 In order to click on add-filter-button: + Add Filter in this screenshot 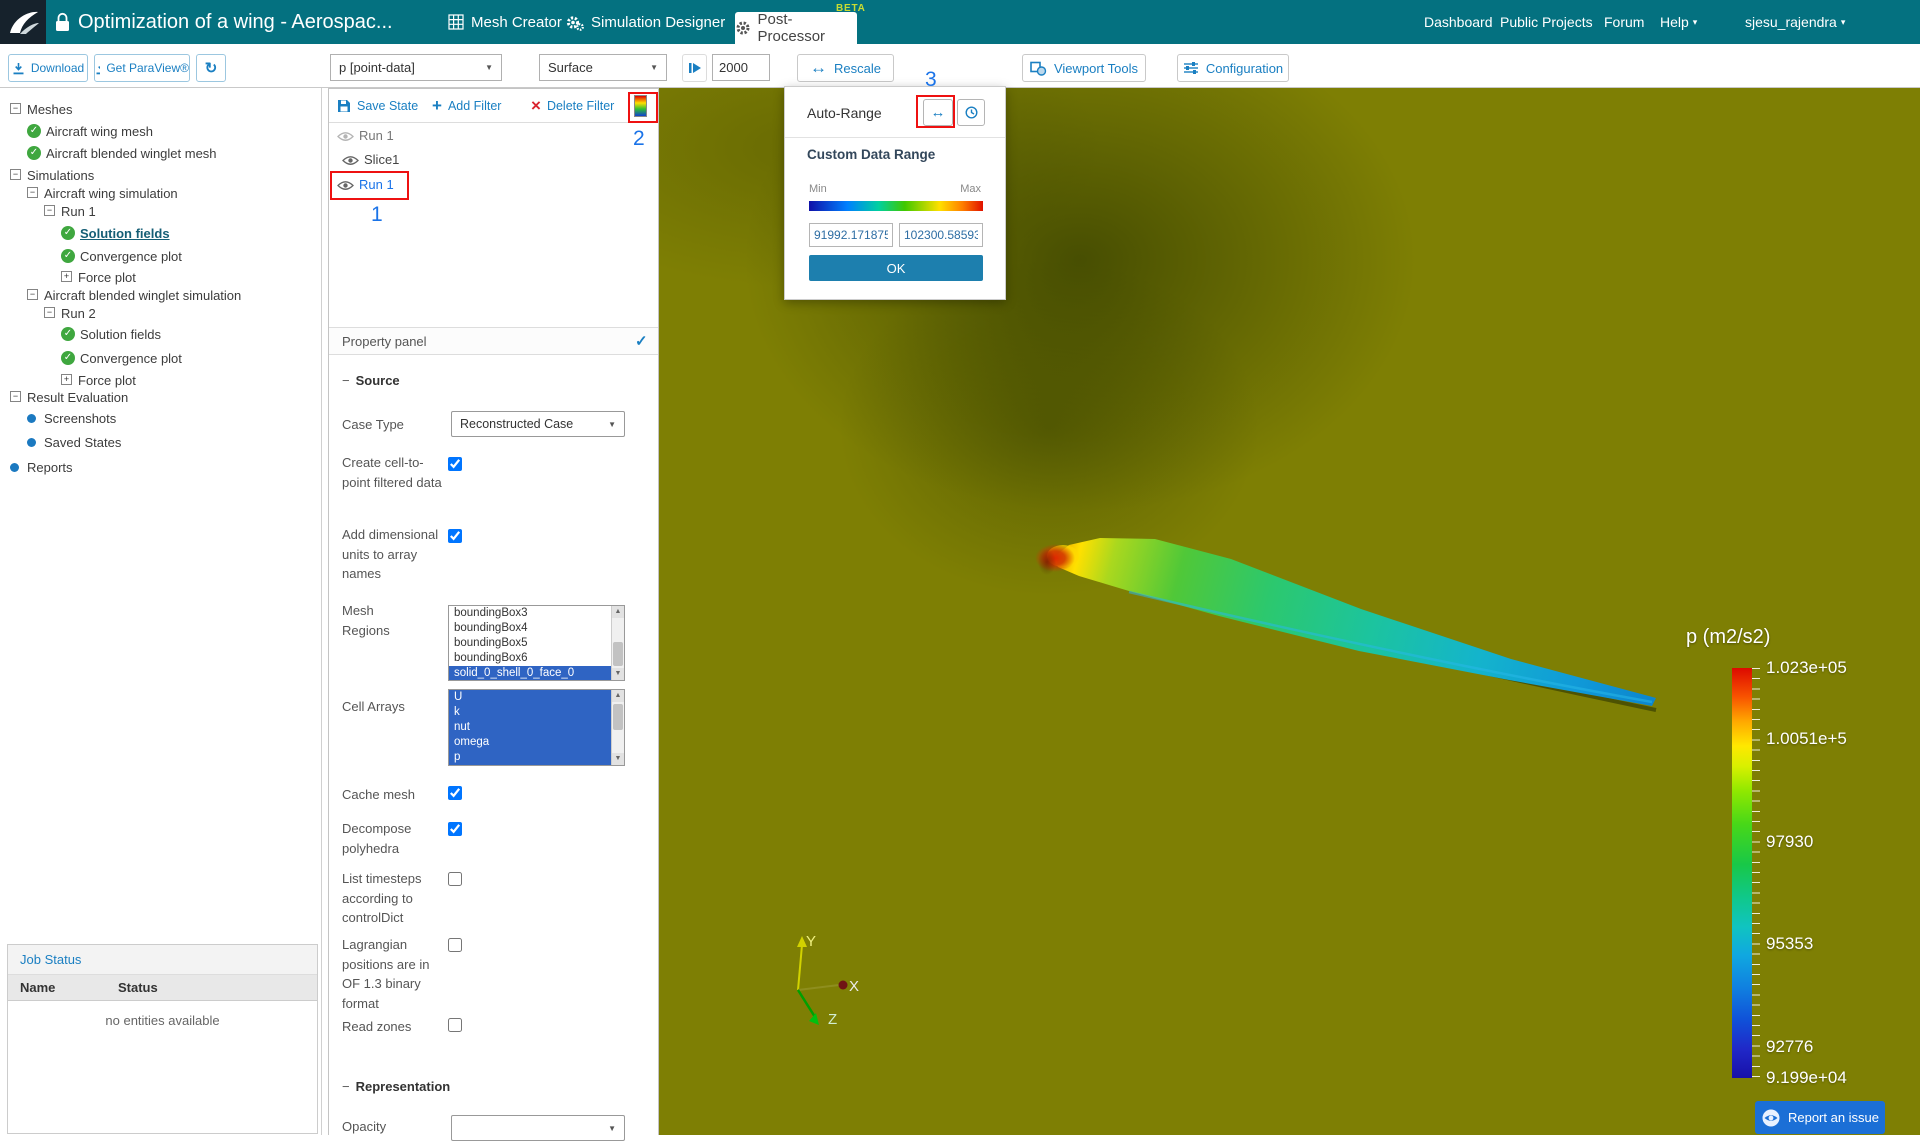, I will do `click(466, 106)`.